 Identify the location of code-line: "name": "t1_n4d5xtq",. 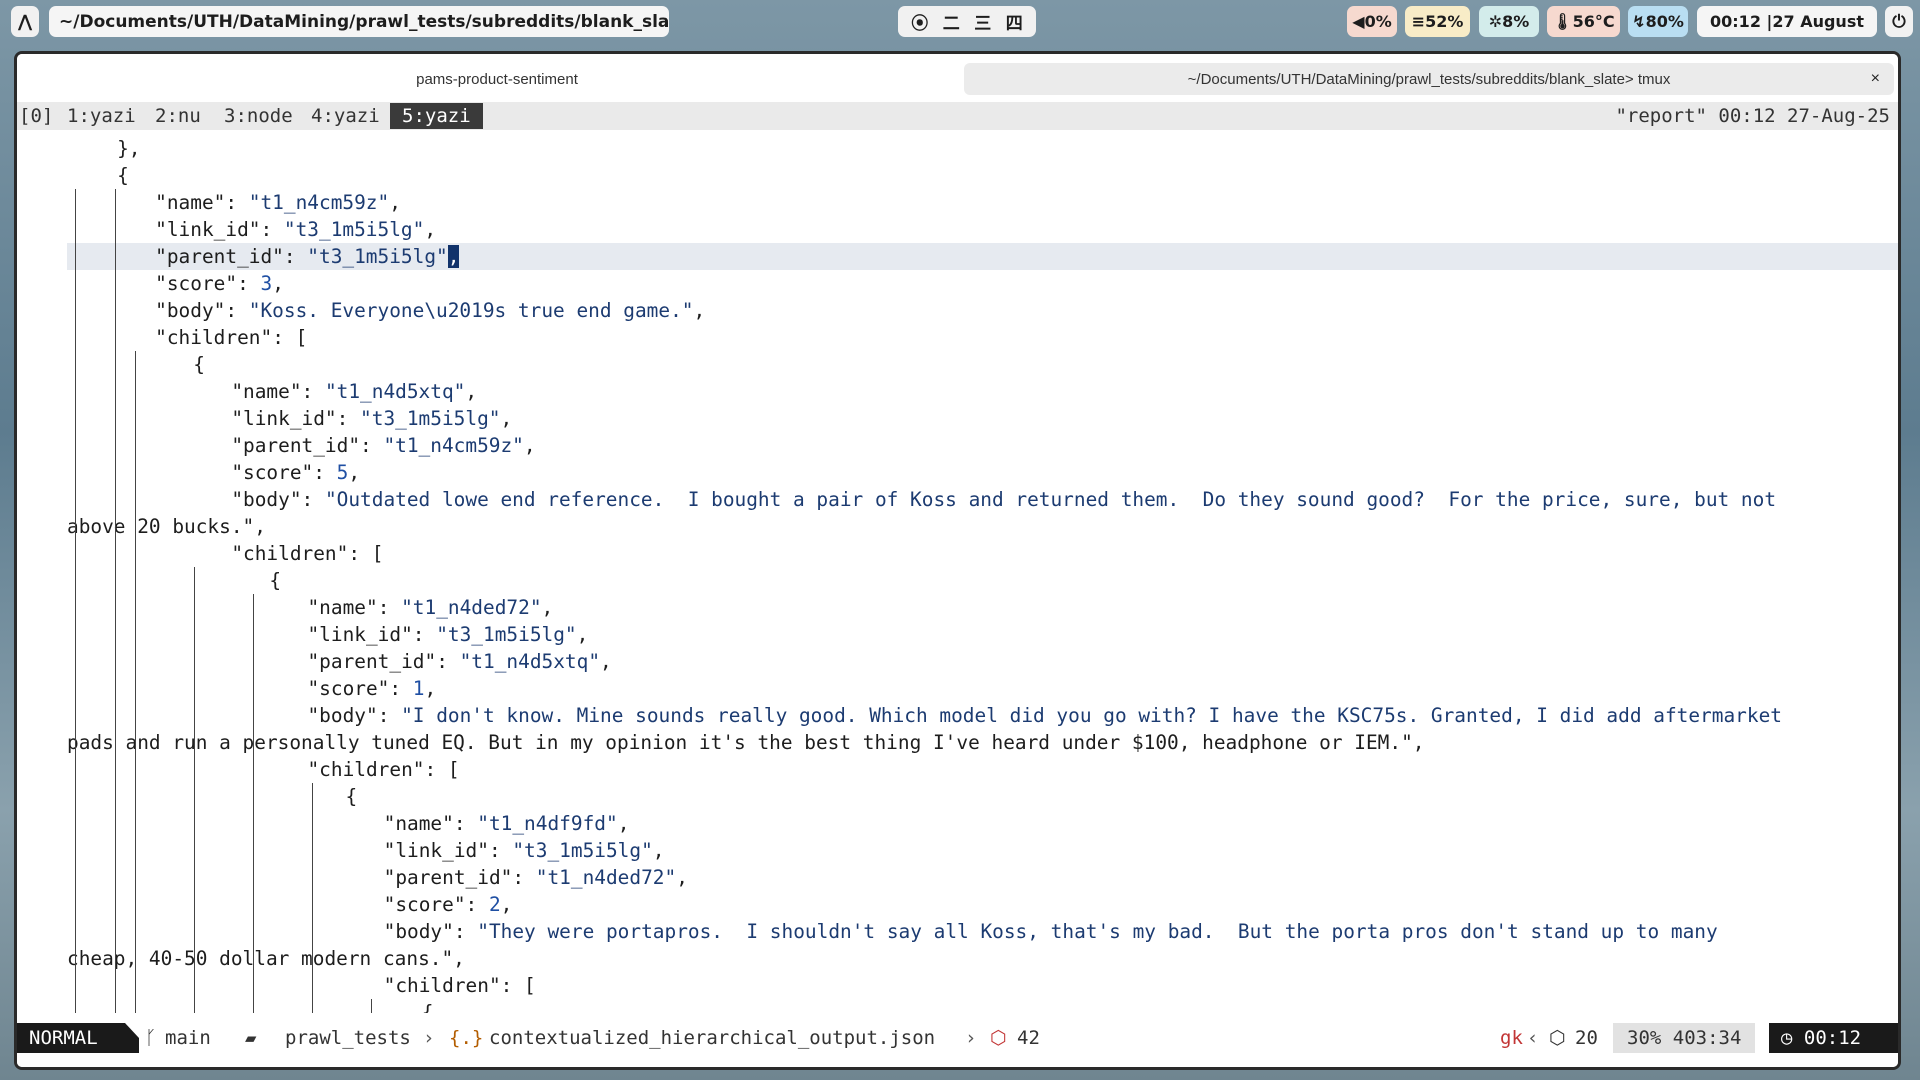
(354, 391).